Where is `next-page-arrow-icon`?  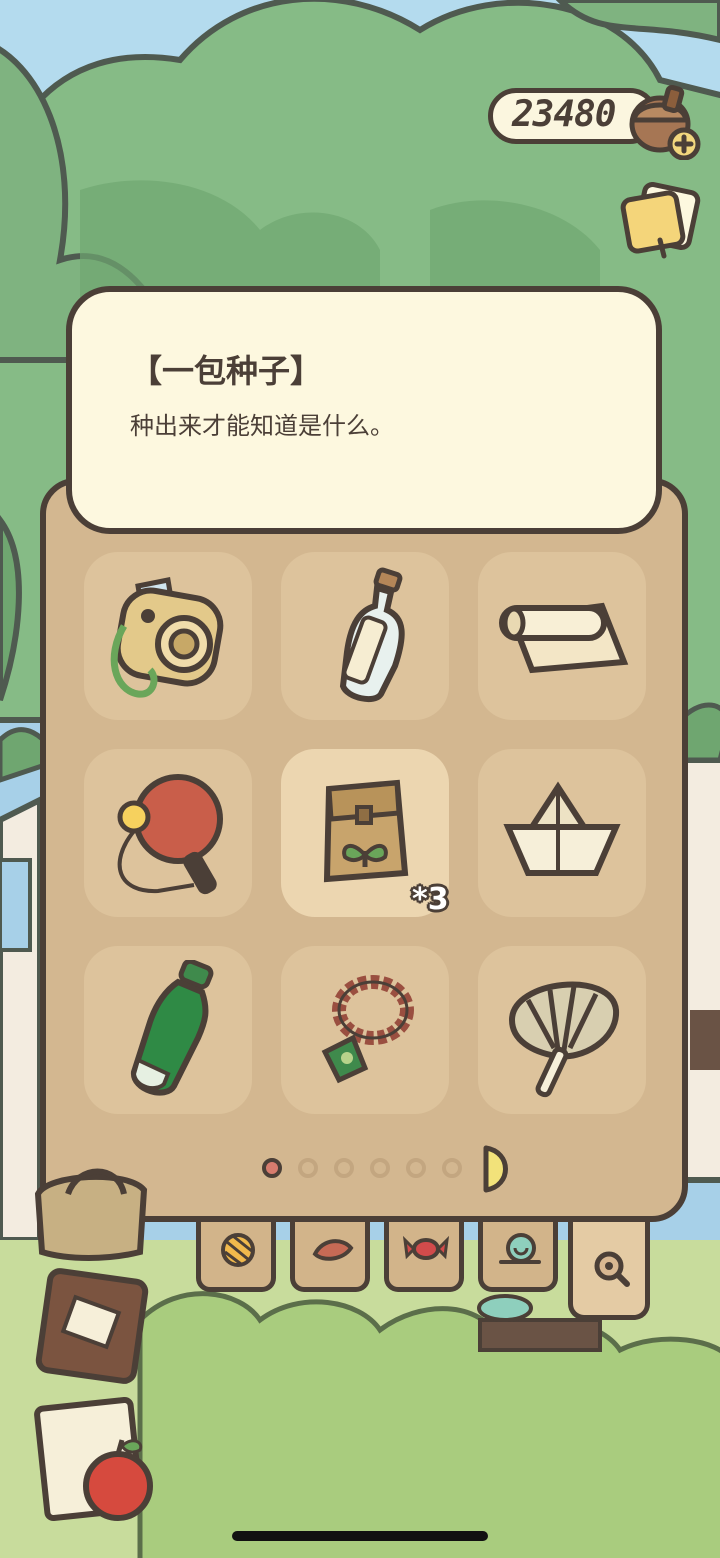 next-page-arrow-icon is located at coordinates (497, 1169).